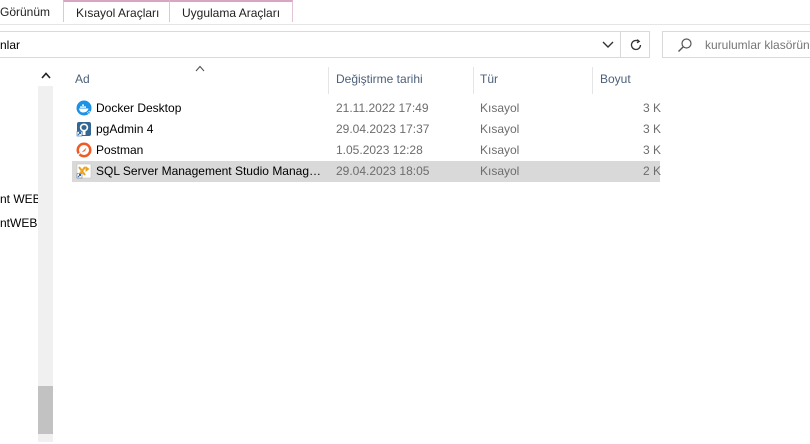 The height and width of the screenshot is (444, 810). I want to click on file-name: Docker Desktop, so click(139, 108).